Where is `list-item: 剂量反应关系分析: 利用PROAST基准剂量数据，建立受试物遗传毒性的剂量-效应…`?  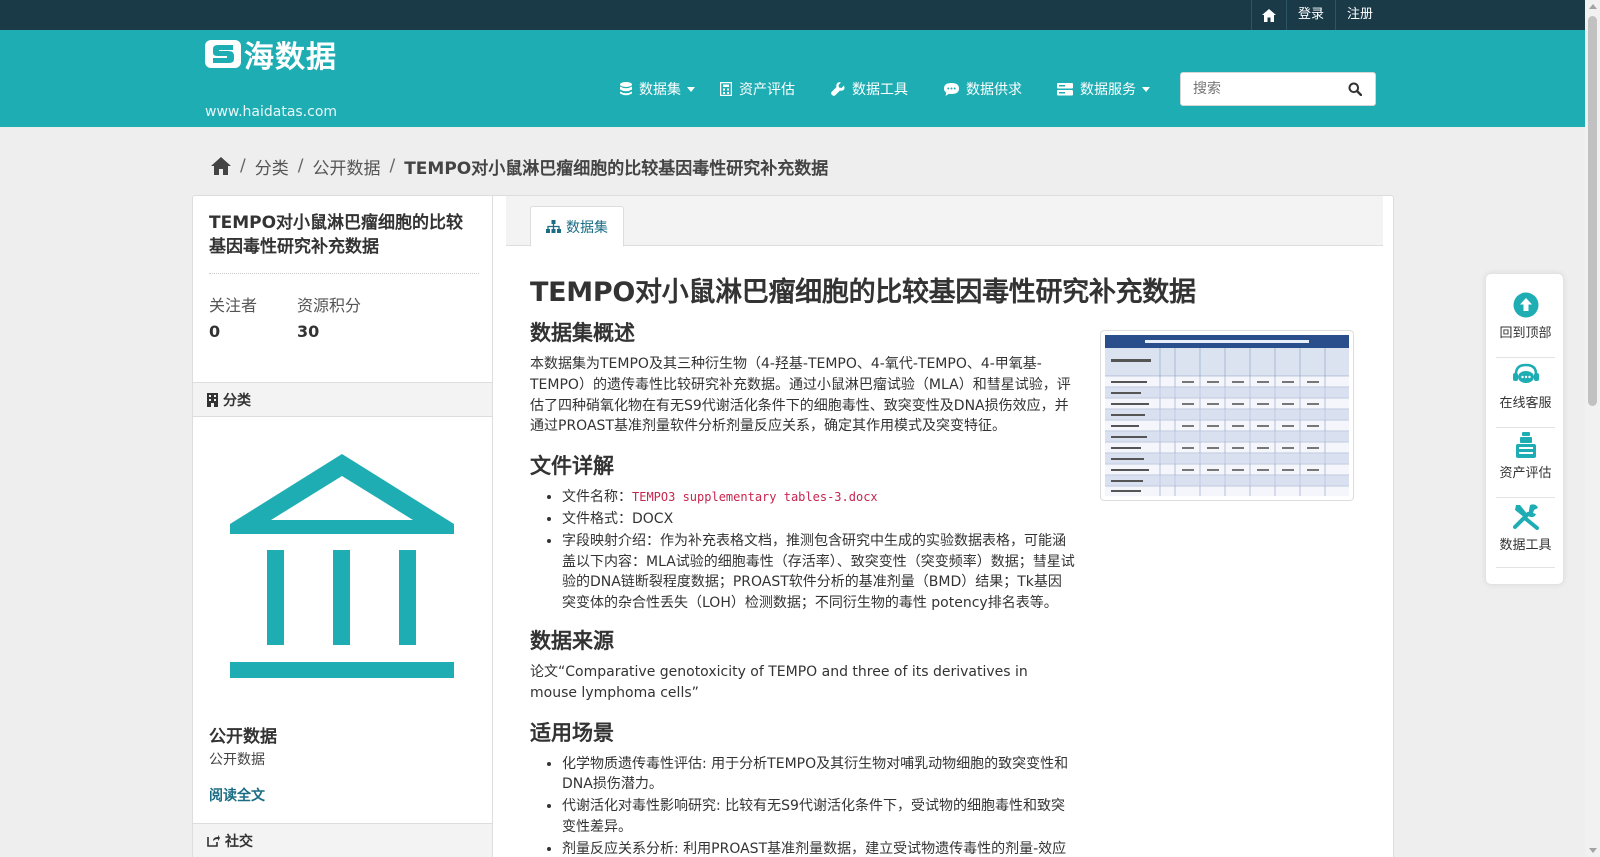 list-item: 剂量反应关系分析: 利用PROAST基准剂量数据，建立受试物遗传毒性的剂量-效应… is located at coordinates (818, 848).